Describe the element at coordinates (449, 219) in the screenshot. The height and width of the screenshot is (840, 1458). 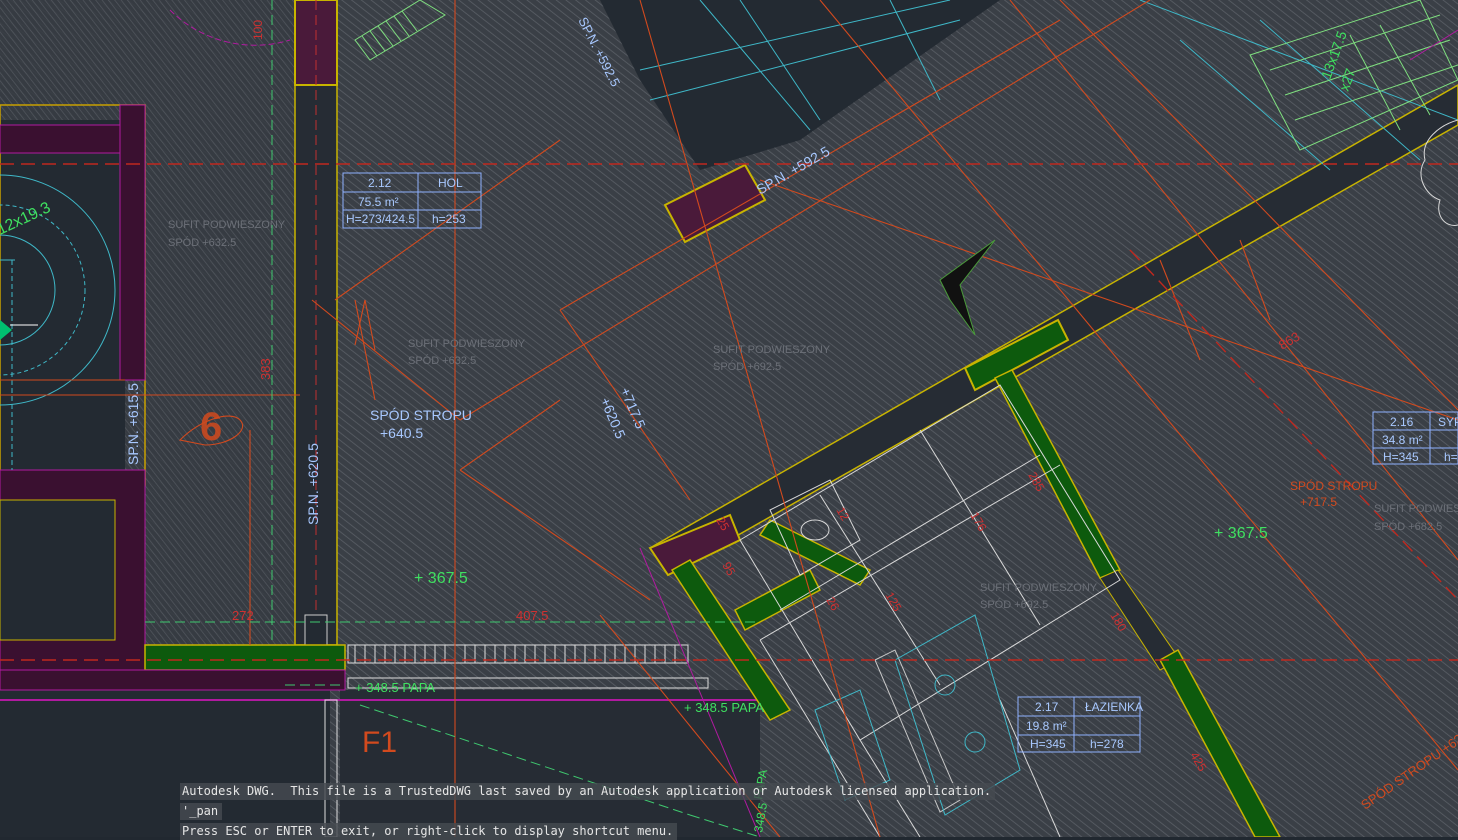
I see `room-height2: h=253` at that location.